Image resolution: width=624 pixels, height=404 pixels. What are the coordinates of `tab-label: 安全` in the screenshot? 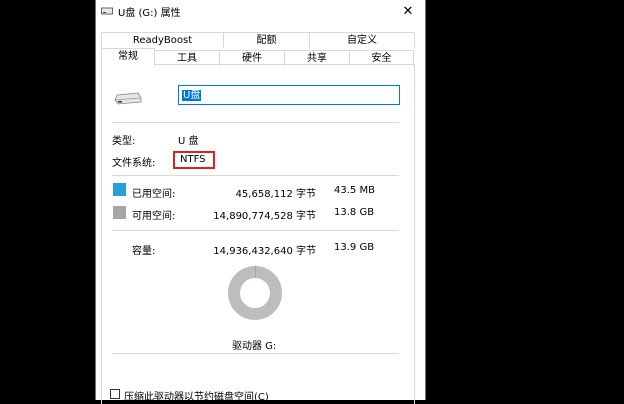 It's located at (381, 58).